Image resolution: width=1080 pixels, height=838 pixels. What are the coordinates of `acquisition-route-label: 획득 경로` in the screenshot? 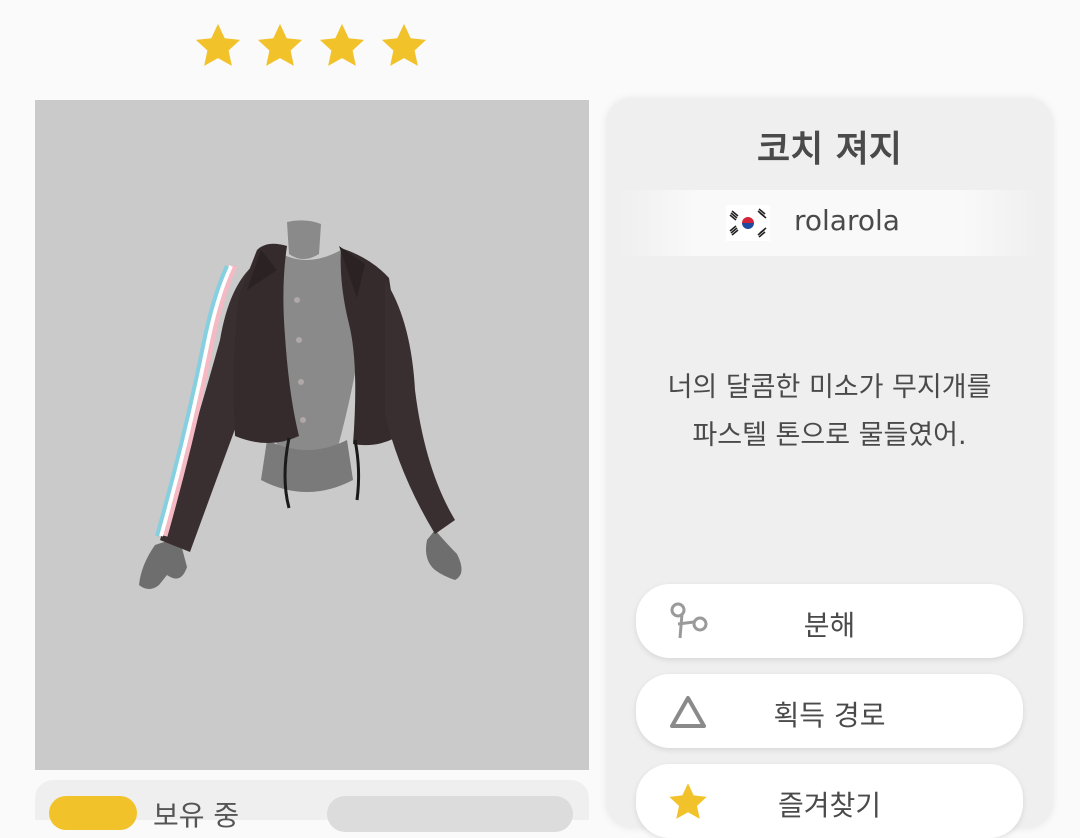 It's located at (829, 715).